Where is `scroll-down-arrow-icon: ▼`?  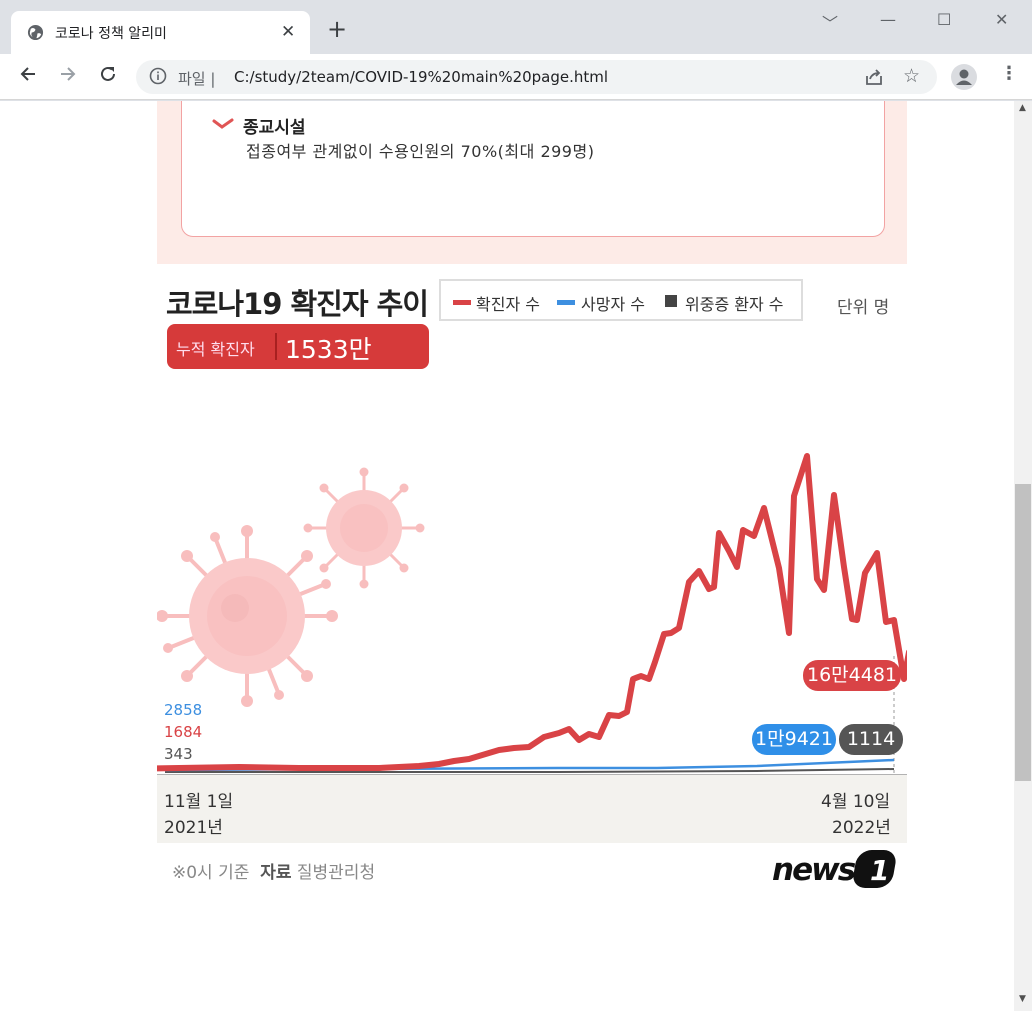
scroll-down-arrow-icon: ▼ is located at coordinates (1022, 999).